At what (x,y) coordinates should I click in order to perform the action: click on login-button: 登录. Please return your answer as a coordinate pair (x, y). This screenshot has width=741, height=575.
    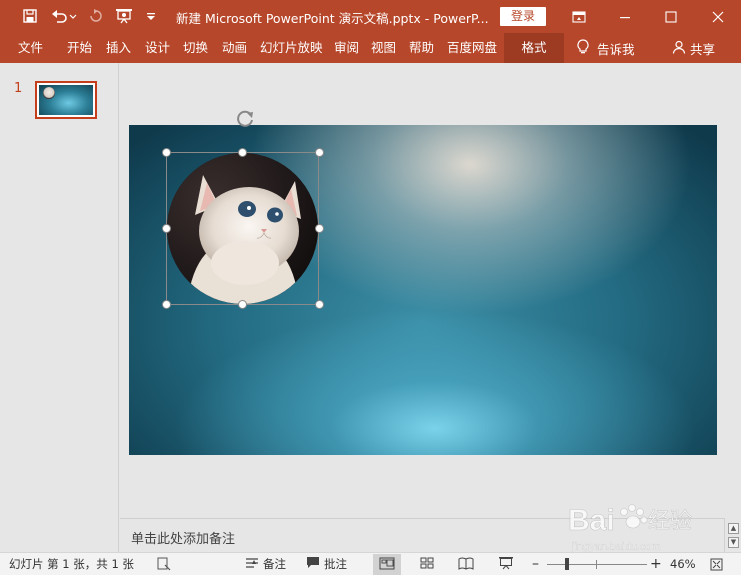
    Looking at the image, I should click on (523, 16).